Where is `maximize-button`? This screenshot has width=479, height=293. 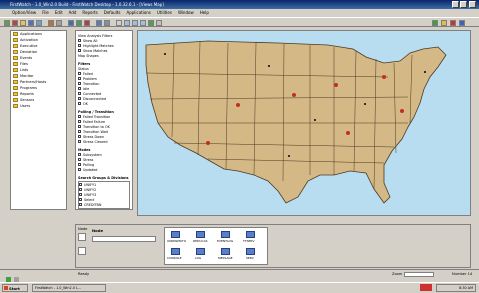 maximize-button is located at coordinates (463, 4).